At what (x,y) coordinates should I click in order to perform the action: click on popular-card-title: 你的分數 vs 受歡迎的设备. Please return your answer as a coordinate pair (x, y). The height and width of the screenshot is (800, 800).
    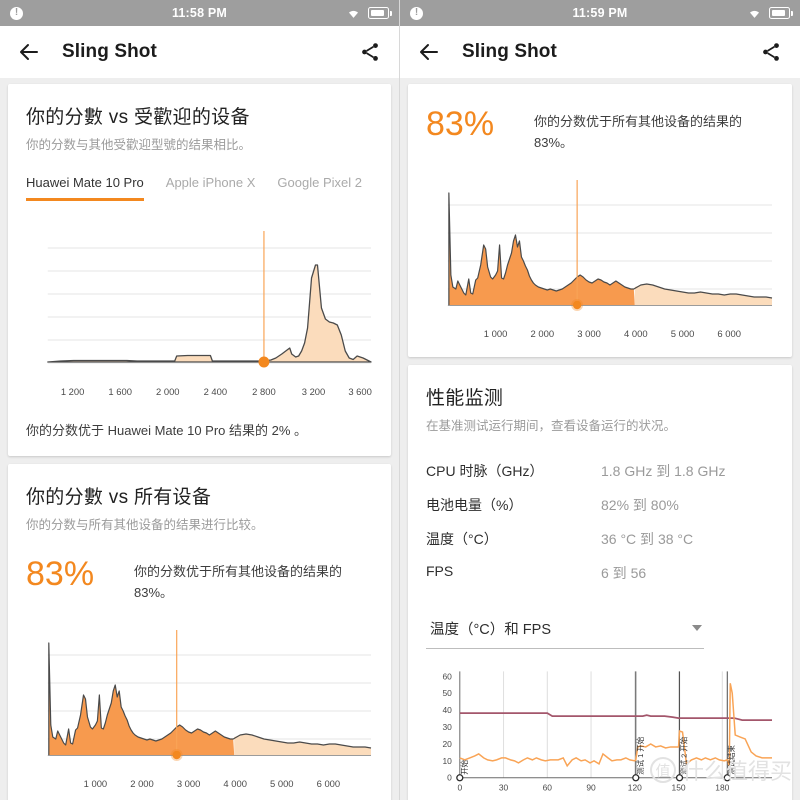
    Looking at the image, I should click on (138, 117).